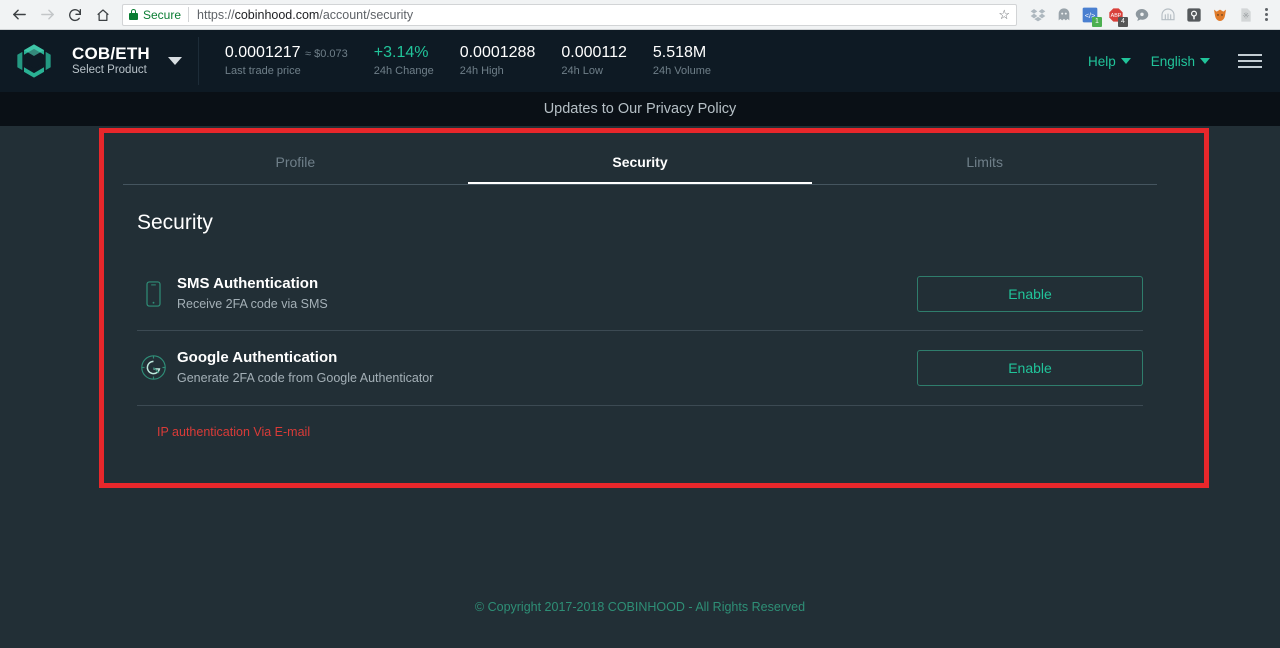 This screenshot has height=648, width=1280. I want to click on code-extension-icon: </> 1, so click(1091, 16).